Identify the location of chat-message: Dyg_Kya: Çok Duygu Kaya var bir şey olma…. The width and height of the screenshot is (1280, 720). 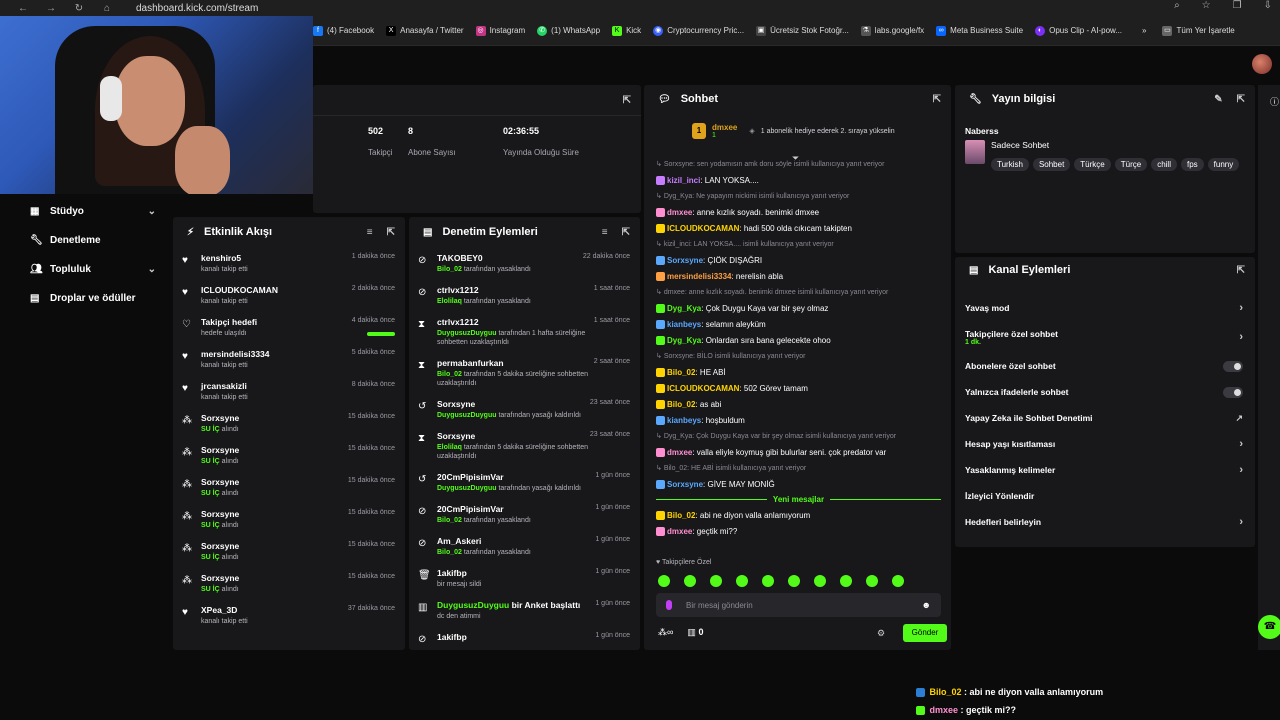
(798, 308).